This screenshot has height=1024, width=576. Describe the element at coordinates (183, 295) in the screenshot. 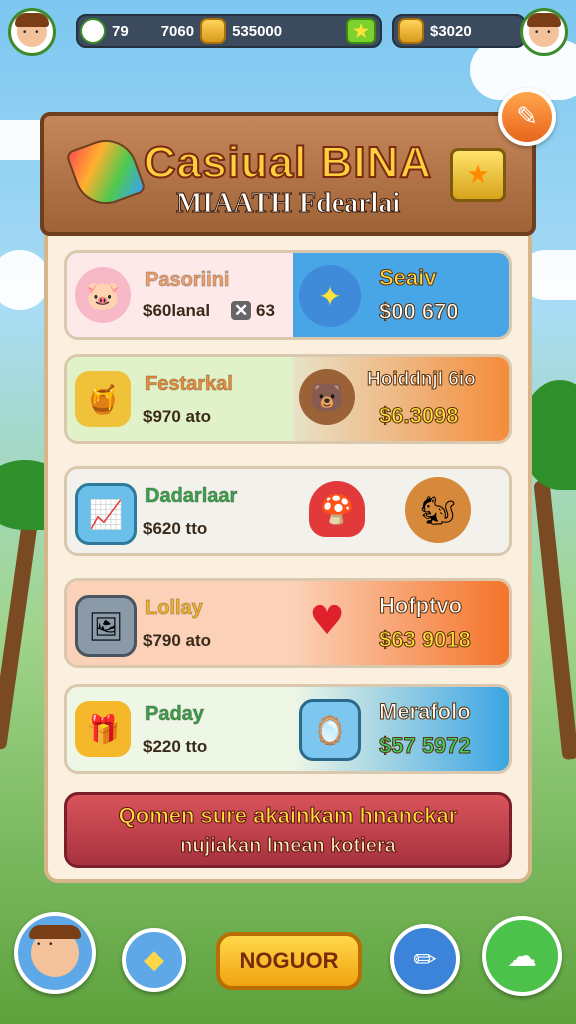

I see `row-left: 🐷 Pasoriini $60lanal ✕ 63` at that location.